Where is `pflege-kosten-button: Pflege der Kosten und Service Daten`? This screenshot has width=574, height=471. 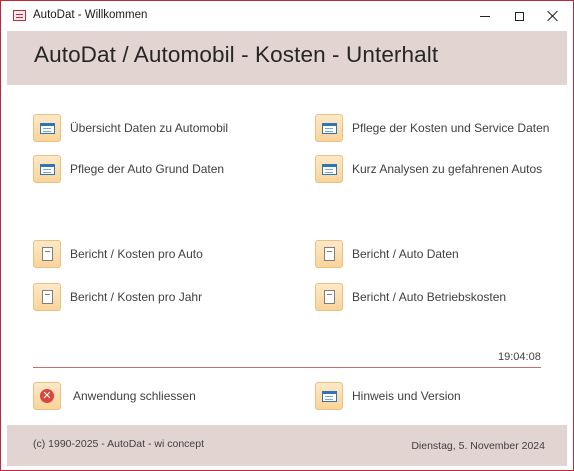
pflege-kosten-button: Pflege der Kosten und Service Daten is located at coordinates (432, 128).